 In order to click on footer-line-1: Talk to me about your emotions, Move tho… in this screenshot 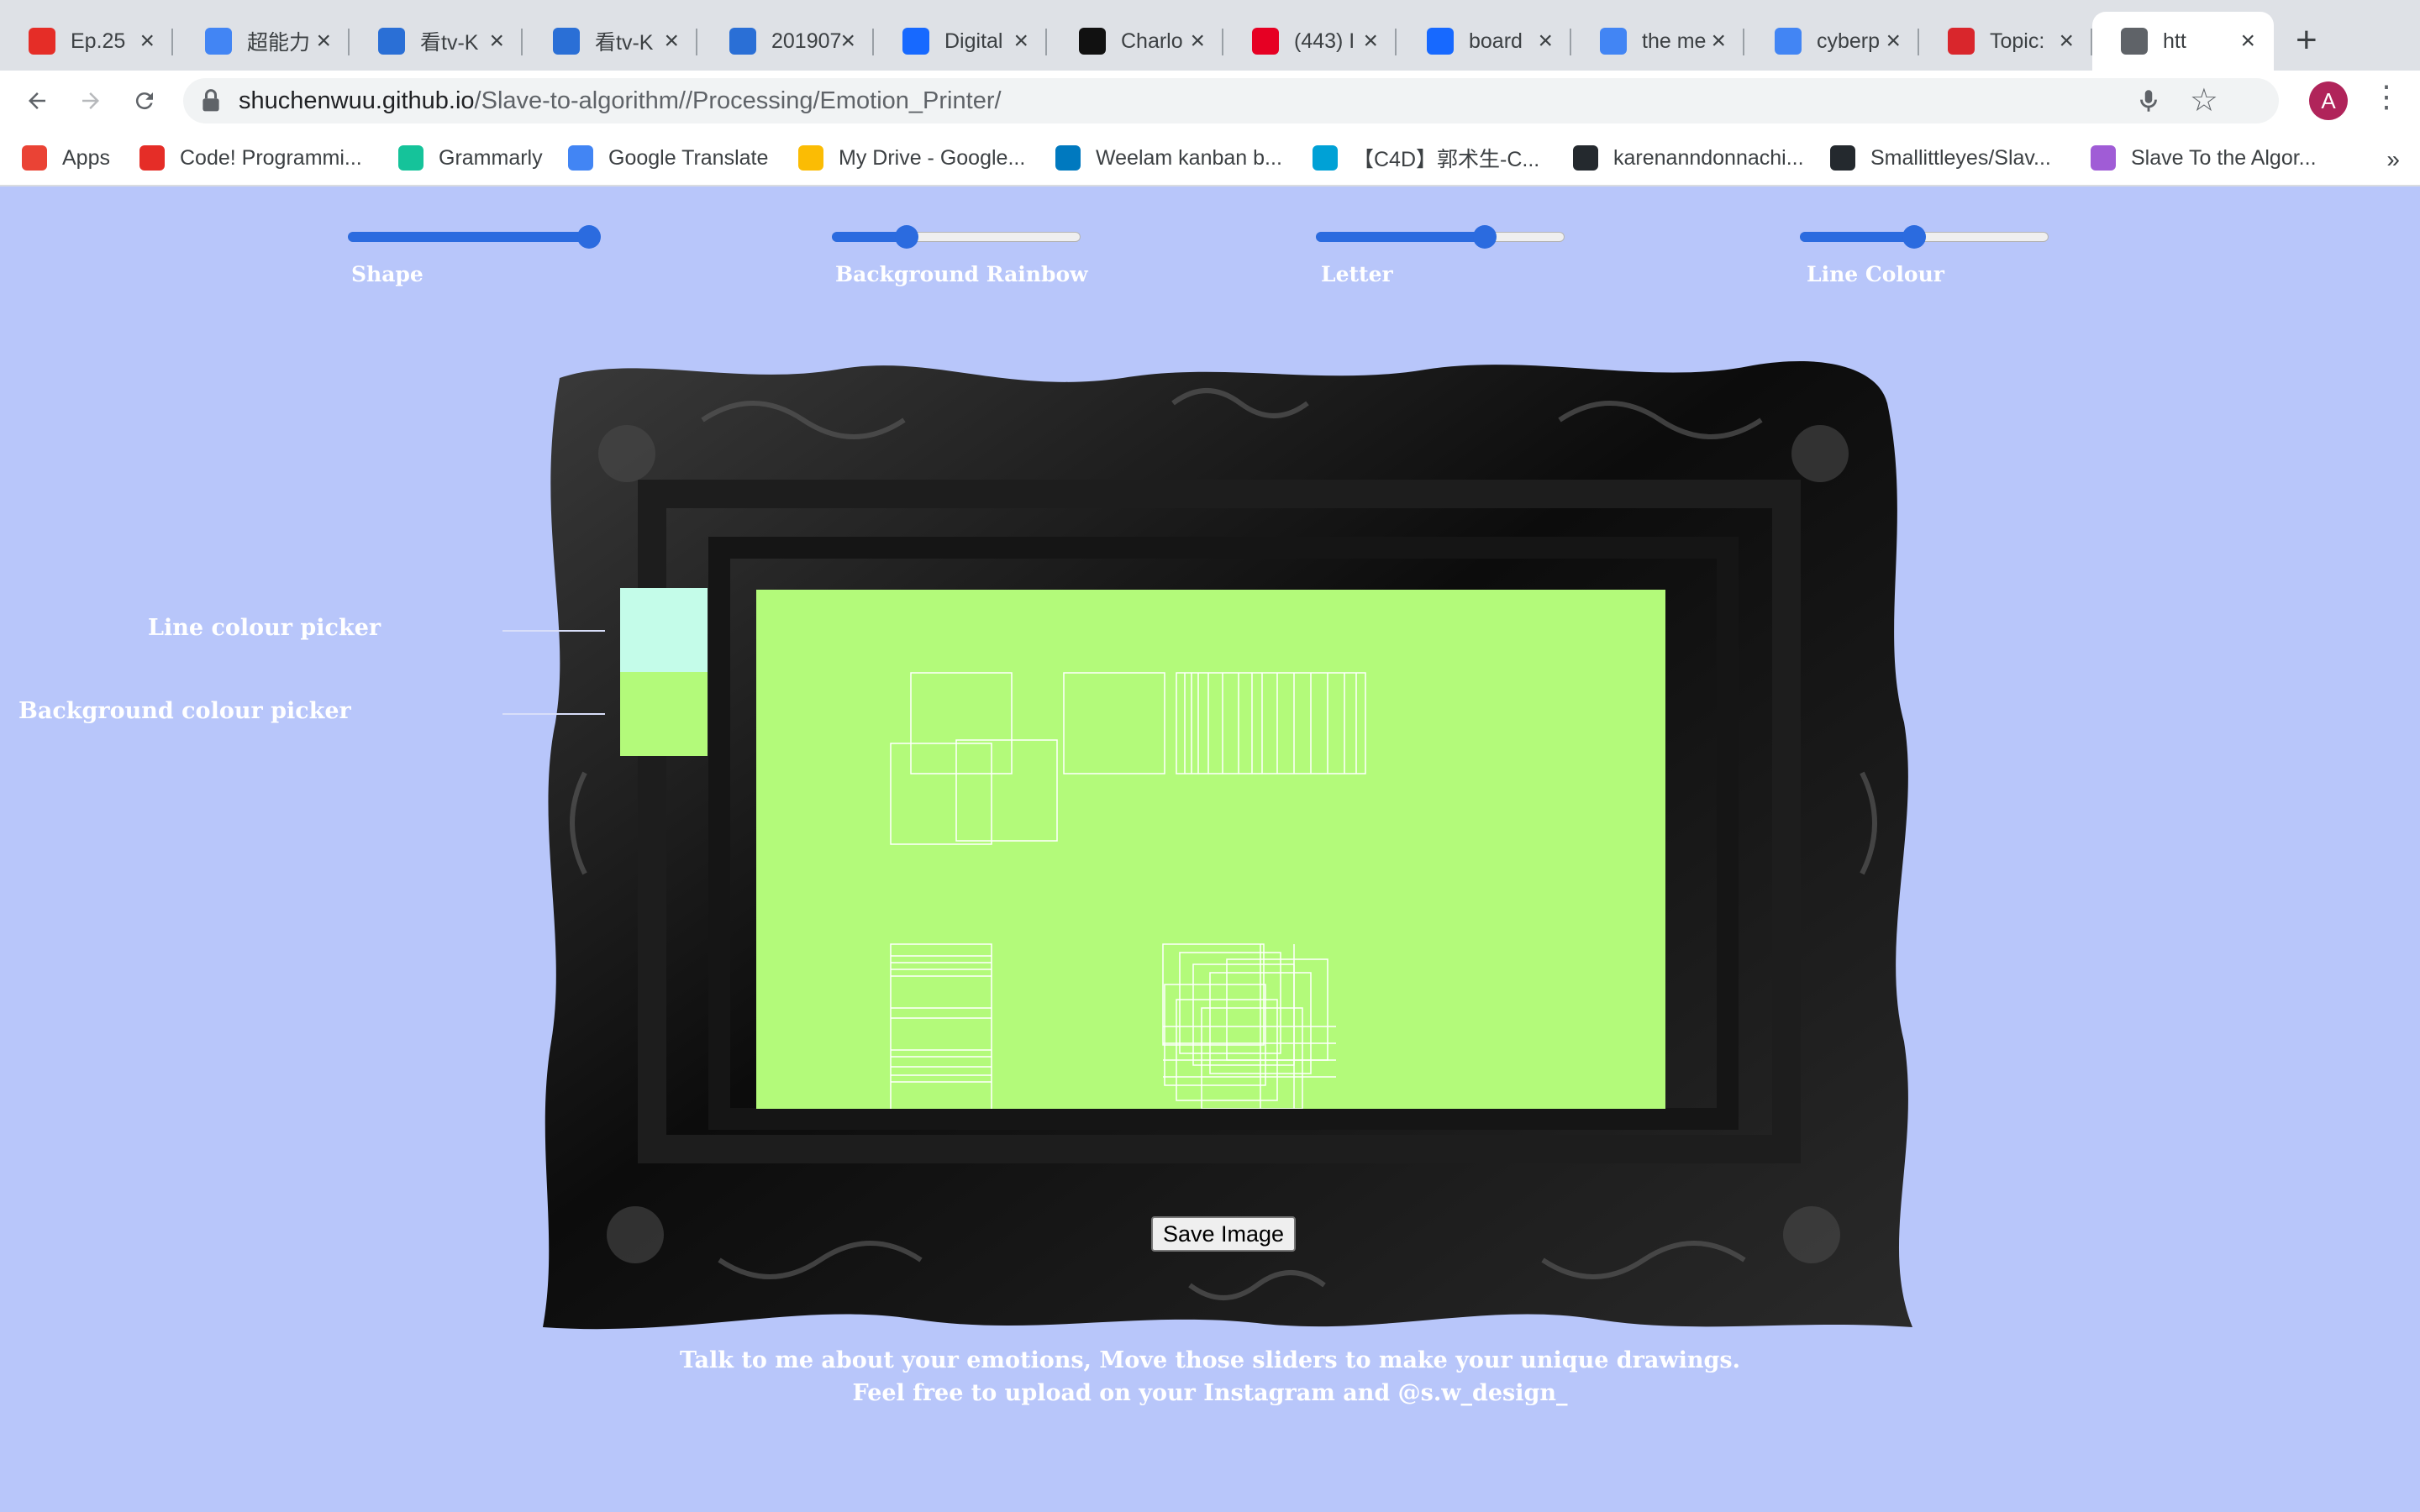, I will do `click(1210, 1360)`.